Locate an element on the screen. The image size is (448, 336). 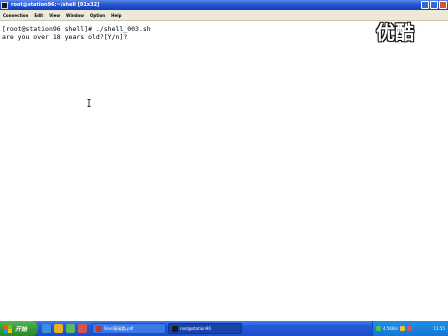
app-icon is located at coordinates (82, 328).